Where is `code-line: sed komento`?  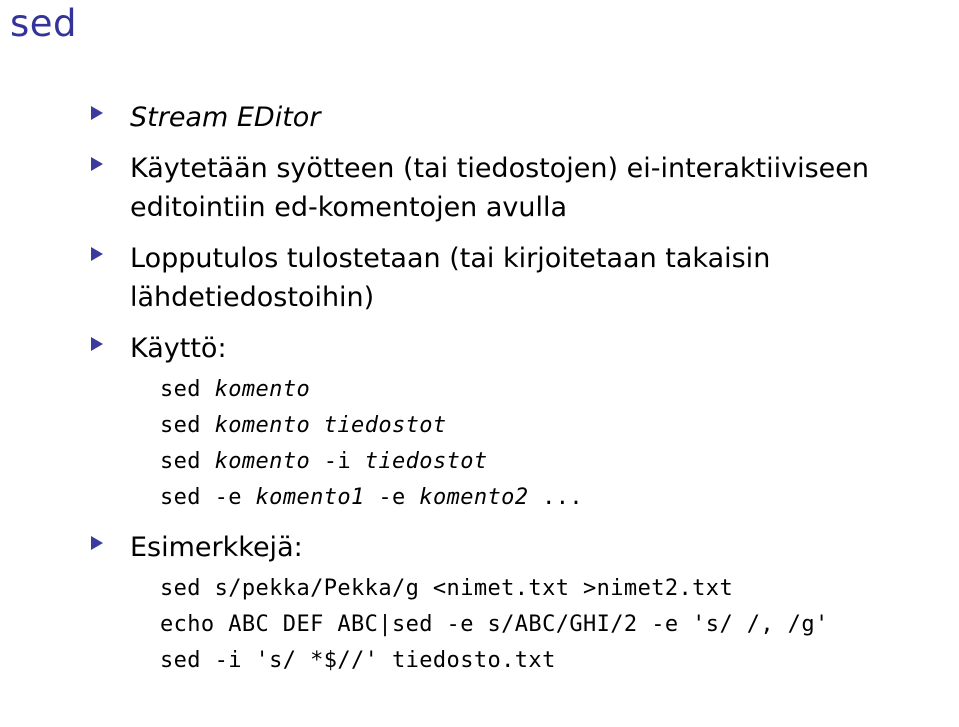
code-line: sed komento is located at coordinates (559, 390).